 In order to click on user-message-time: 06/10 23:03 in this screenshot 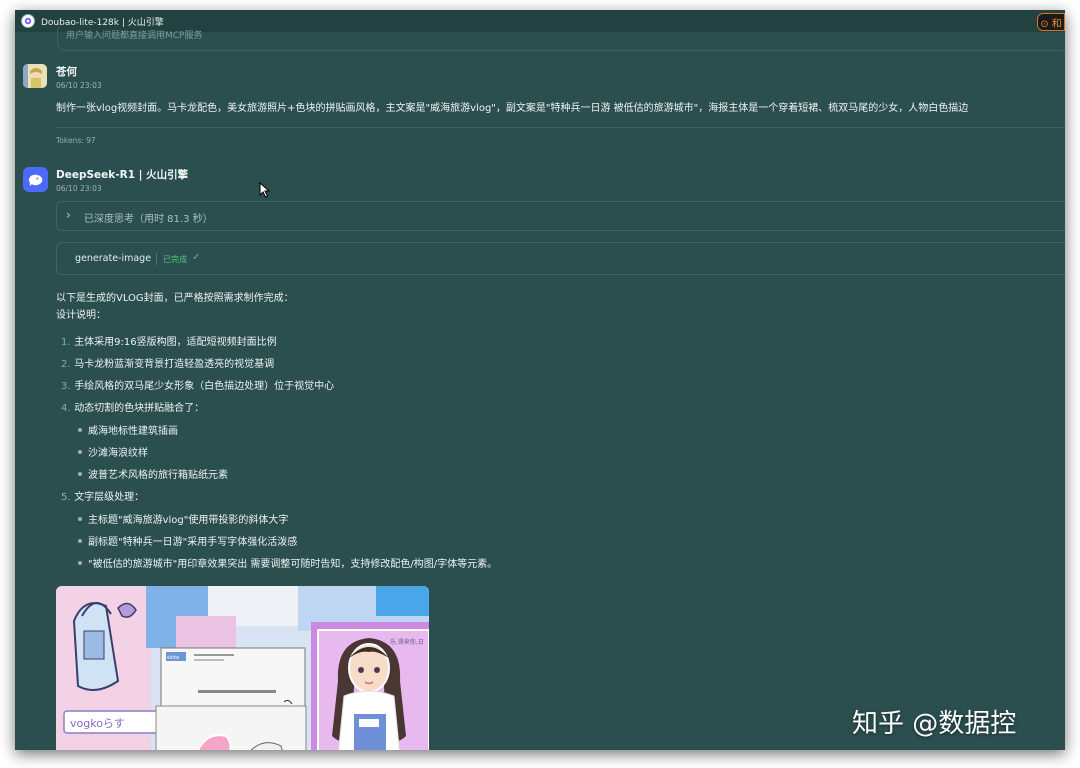, I will do `click(79, 85)`.